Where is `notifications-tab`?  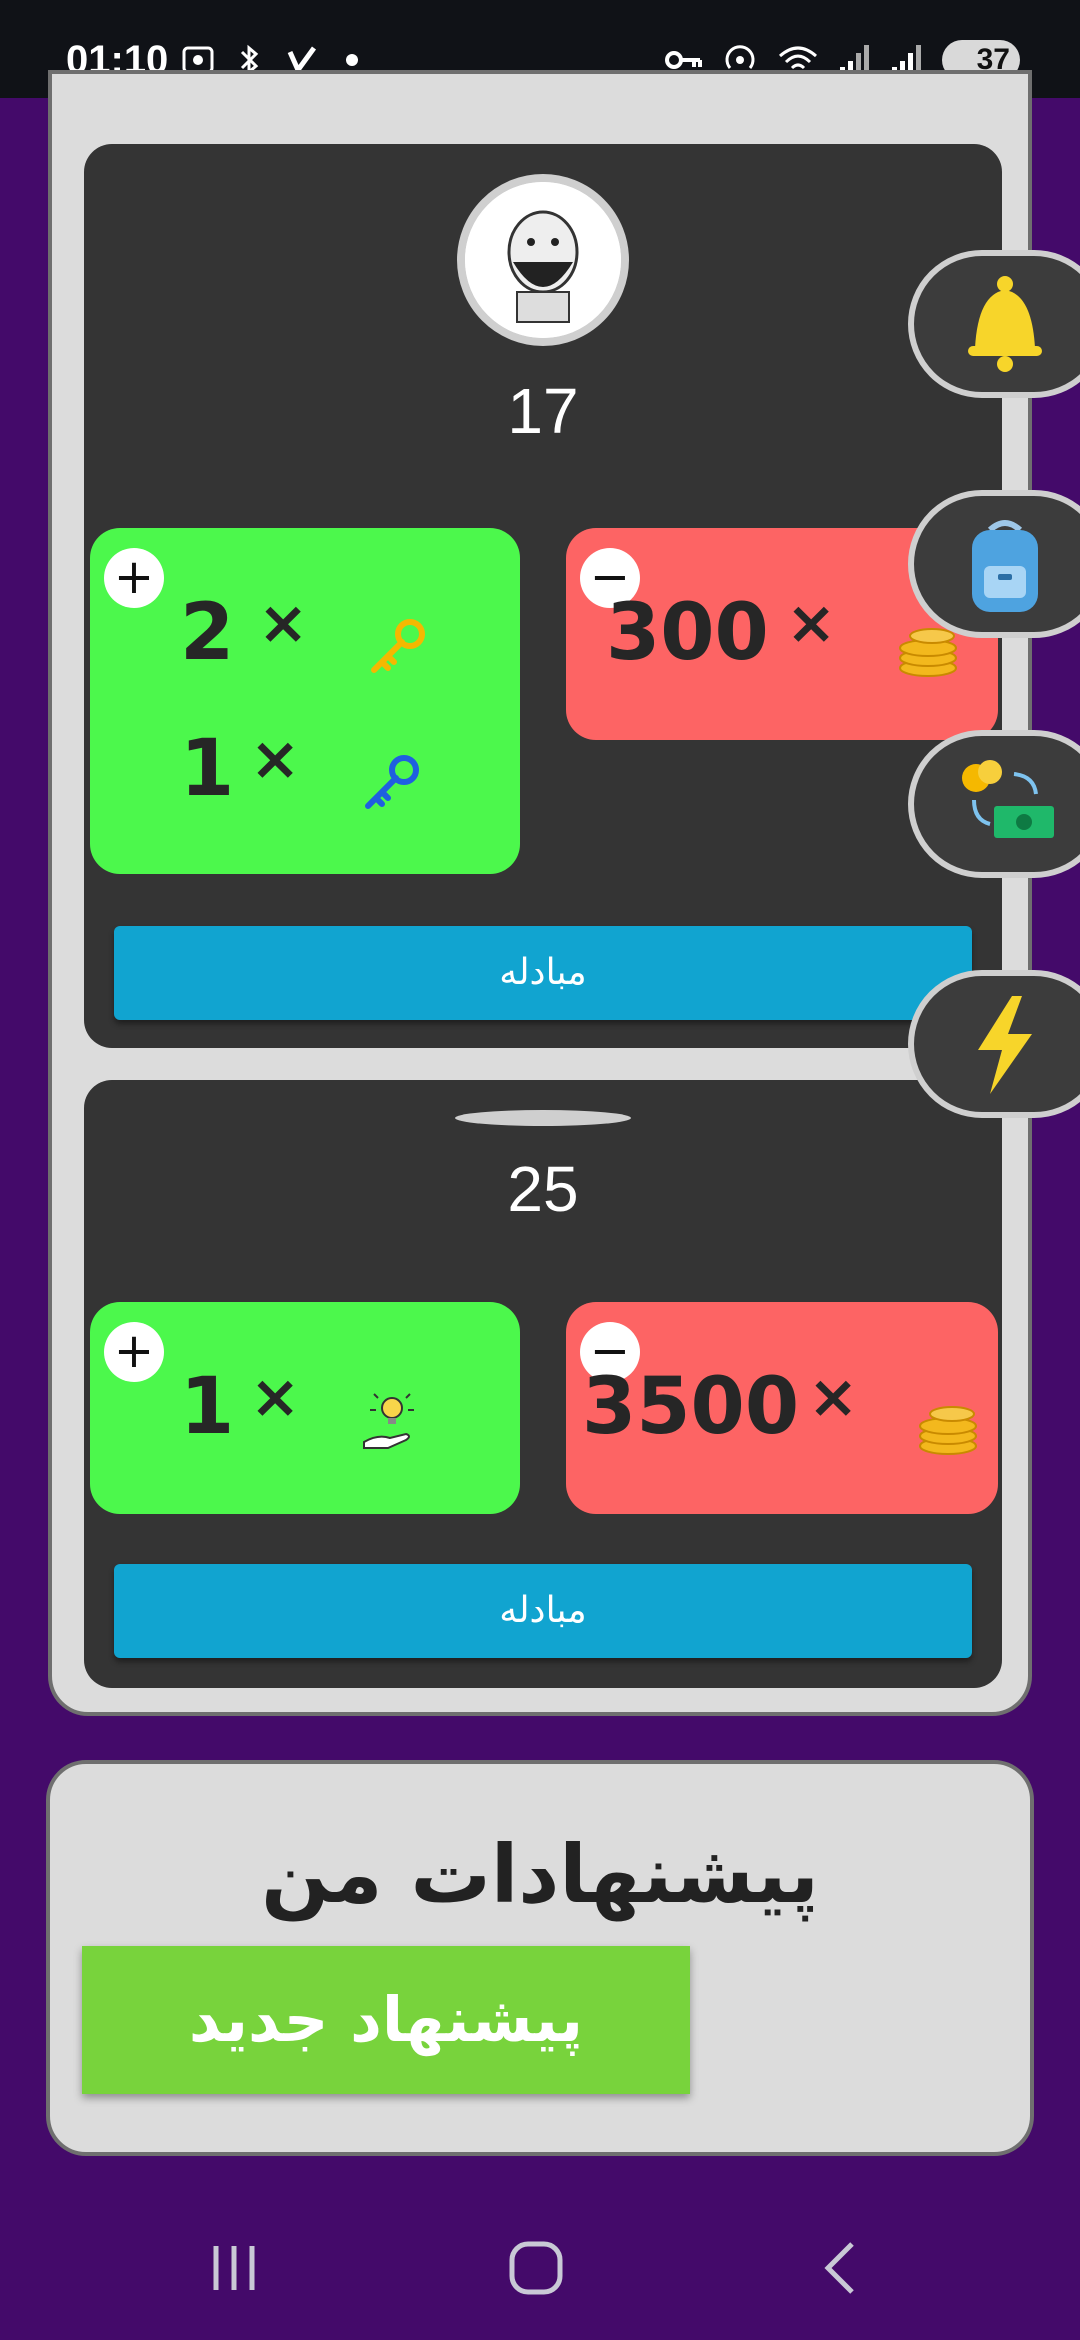 notifications-tab is located at coordinates (994, 324).